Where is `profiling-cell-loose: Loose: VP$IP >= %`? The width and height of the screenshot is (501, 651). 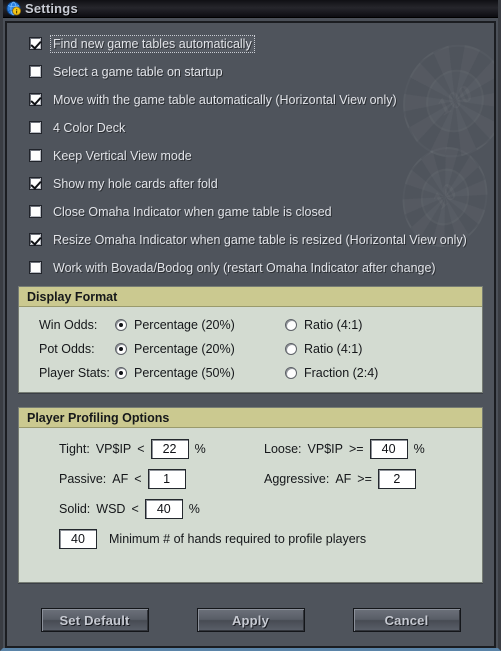 profiling-cell-loose: Loose: VP$IP >= % is located at coordinates (344, 449).